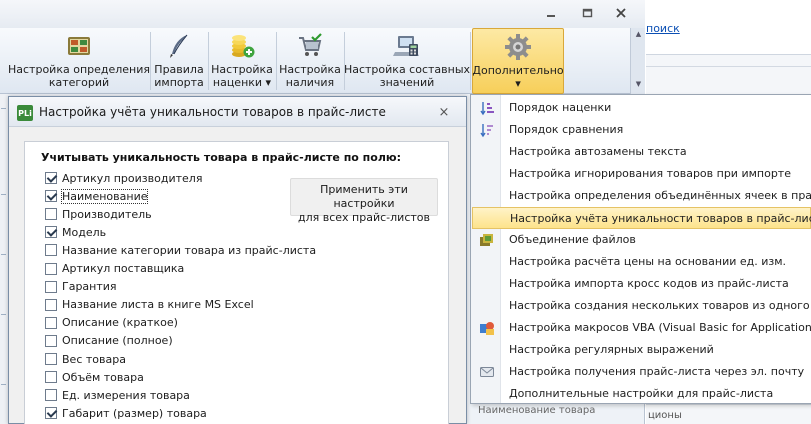 The width and height of the screenshot is (811, 424). Describe the element at coordinates (242, 61) in the screenshot. I see `ribbon-markup-settings-button: Настройка наценки ▾` at that location.